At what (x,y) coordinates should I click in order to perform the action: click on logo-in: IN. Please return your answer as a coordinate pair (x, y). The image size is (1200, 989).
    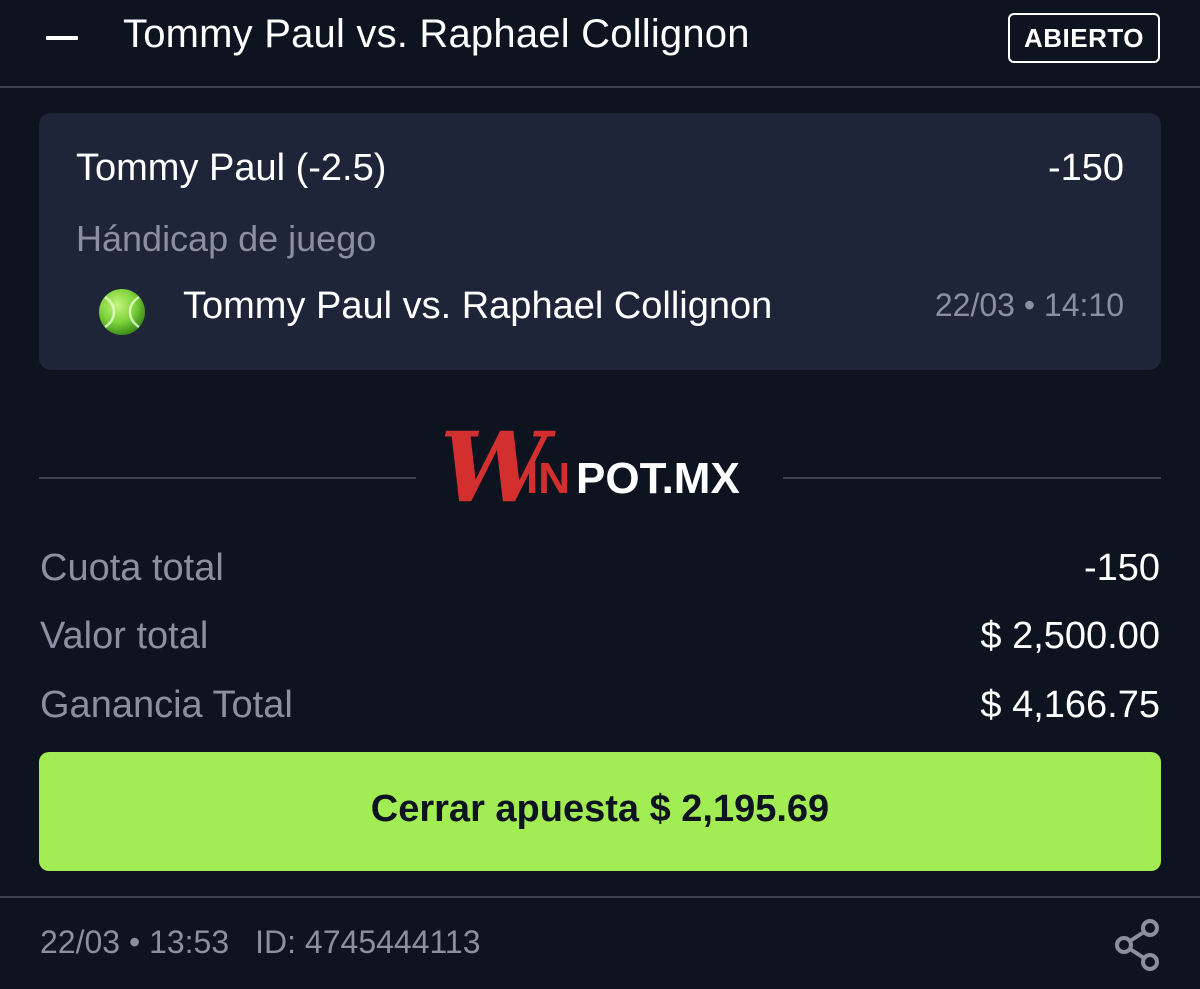
    Looking at the image, I should click on (548, 478).